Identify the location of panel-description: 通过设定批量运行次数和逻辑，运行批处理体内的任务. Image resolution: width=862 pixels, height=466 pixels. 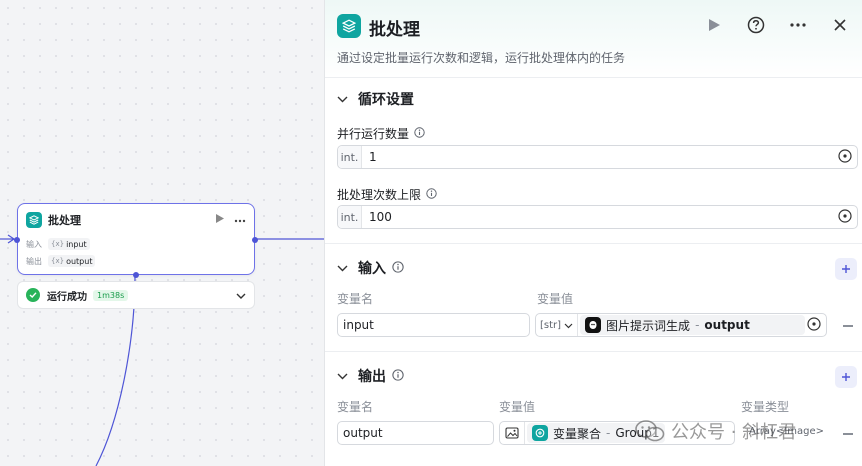
(481, 58).